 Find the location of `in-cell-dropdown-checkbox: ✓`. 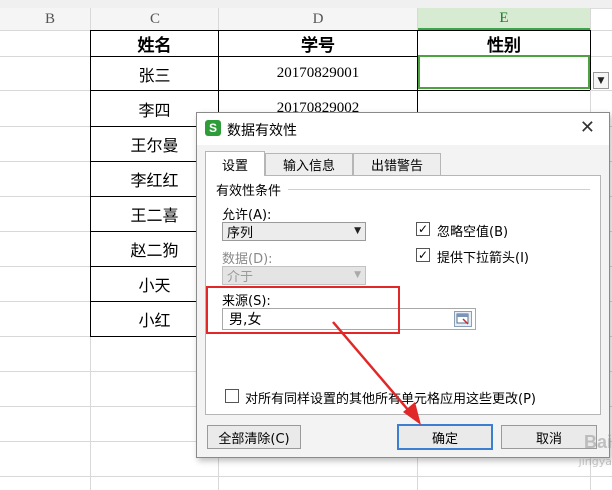

in-cell-dropdown-checkbox: ✓ is located at coordinates (423, 255).